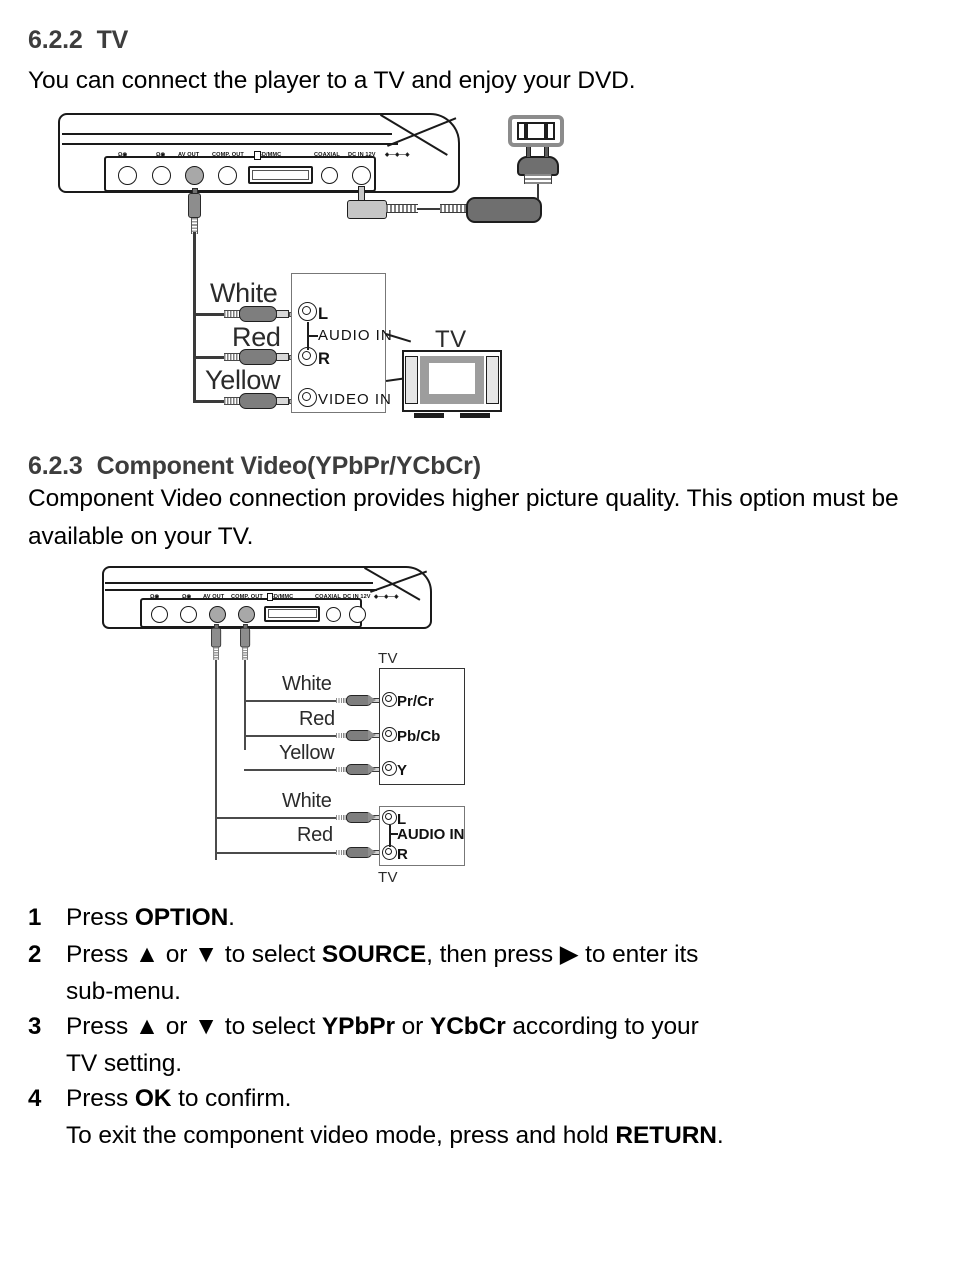 The width and height of the screenshot is (954, 1287). Describe the element at coordinates (307, 801) in the screenshot. I see `audio-cable-label-white: White` at that location.